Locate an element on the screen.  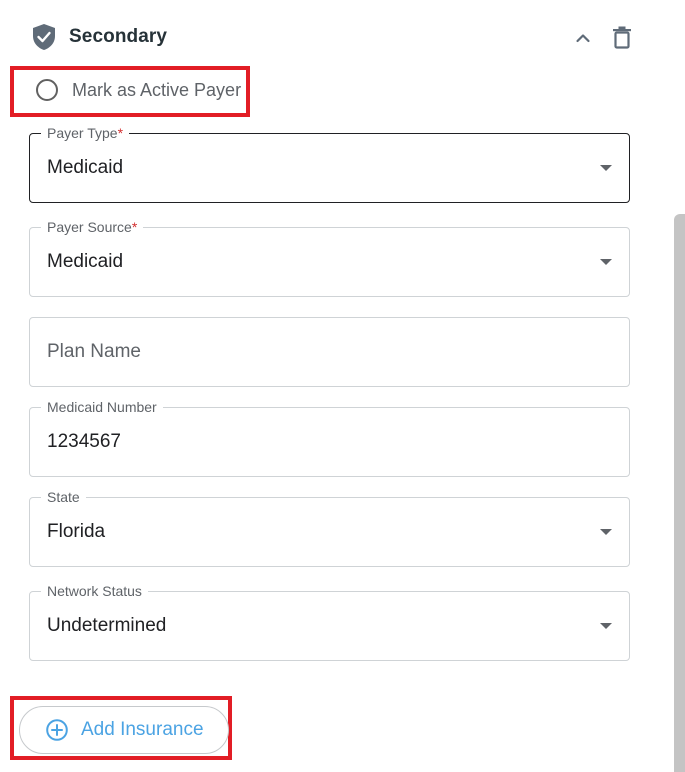
shield-check-icon is located at coordinates (44, 37).